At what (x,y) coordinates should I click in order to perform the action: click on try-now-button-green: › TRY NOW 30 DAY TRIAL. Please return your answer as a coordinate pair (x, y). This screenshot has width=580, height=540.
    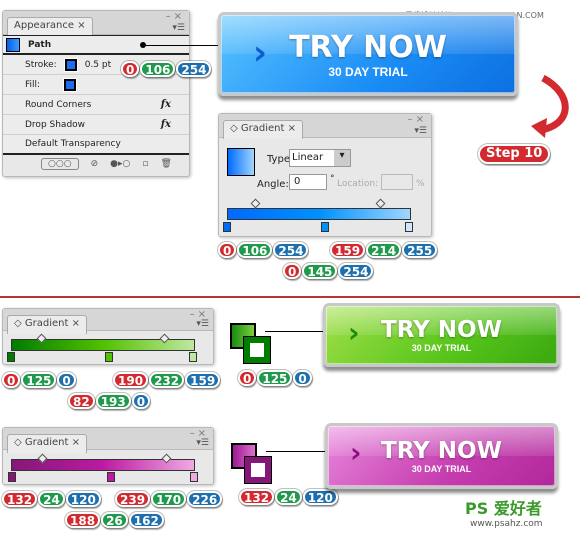
    Looking at the image, I should click on (441, 335).